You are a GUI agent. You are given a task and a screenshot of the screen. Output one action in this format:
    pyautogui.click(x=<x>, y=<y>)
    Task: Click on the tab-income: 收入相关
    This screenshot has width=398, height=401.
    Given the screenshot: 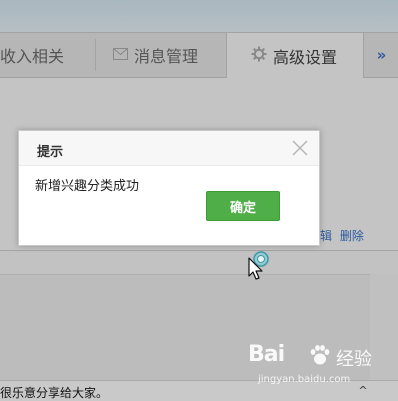 What is the action you would take?
    pyautogui.click(x=48, y=55)
    